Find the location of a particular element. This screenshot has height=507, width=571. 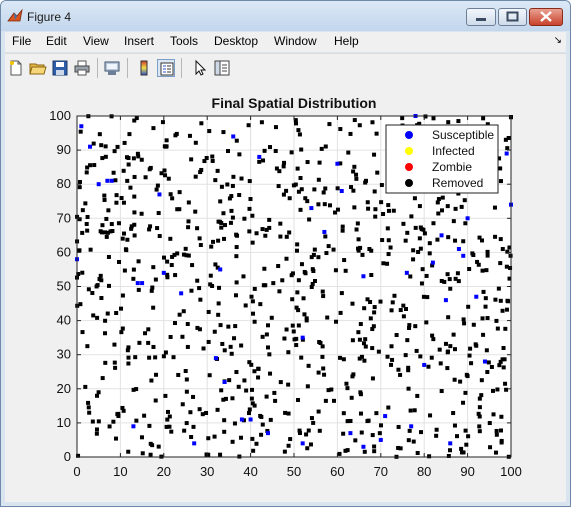

save-icon is located at coordinates (60, 68).